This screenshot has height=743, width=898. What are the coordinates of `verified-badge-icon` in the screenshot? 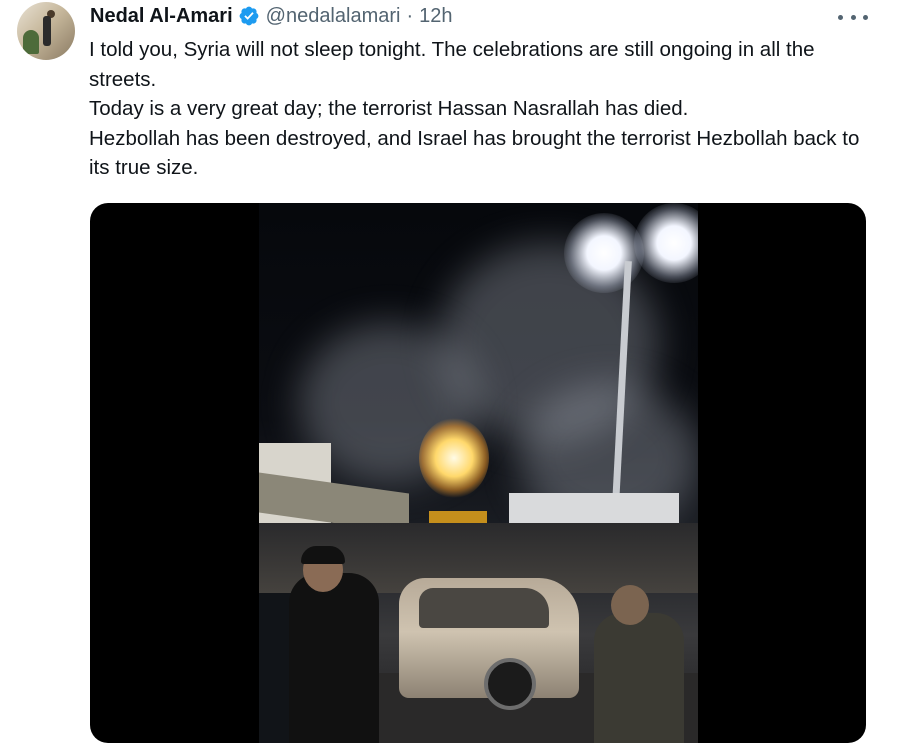 It's located at (249, 16).